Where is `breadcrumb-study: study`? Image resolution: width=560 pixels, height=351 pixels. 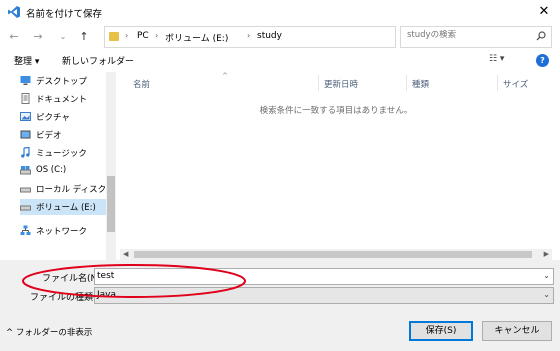
breadcrumb-study: study is located at coordinates (269, 36).